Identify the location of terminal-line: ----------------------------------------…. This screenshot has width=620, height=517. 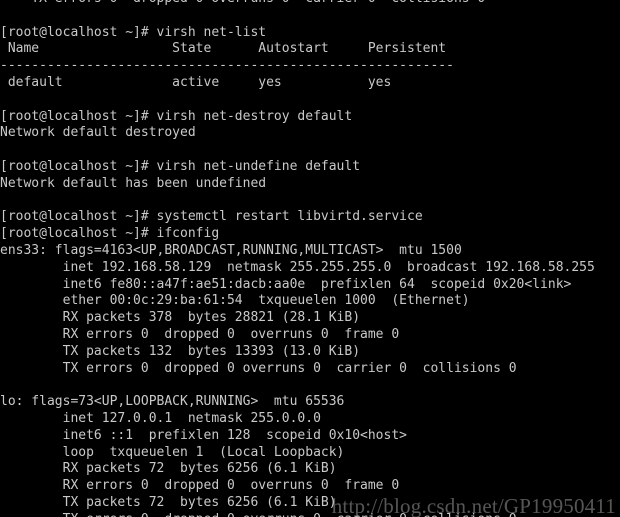
(227, 66).